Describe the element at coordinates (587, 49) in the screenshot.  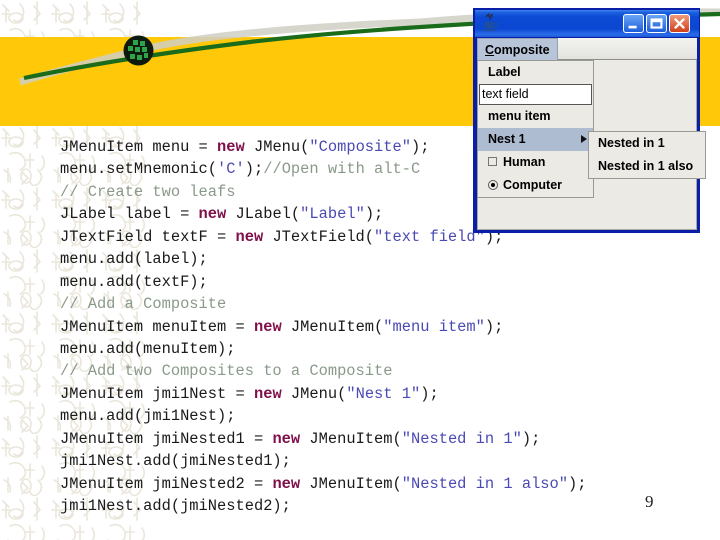
I see `window-menubar: Composite` at that location.